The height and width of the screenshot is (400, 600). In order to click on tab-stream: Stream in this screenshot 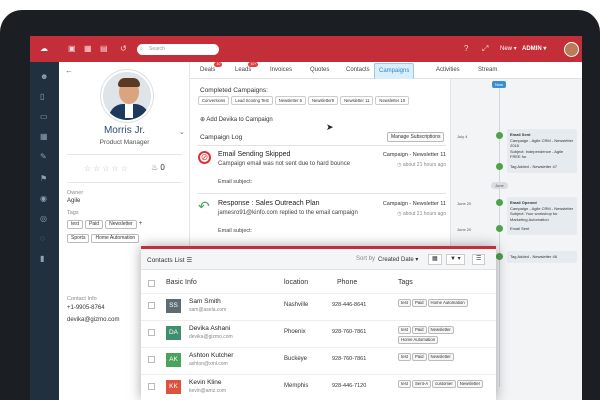, I will do `click(487, 70)`.